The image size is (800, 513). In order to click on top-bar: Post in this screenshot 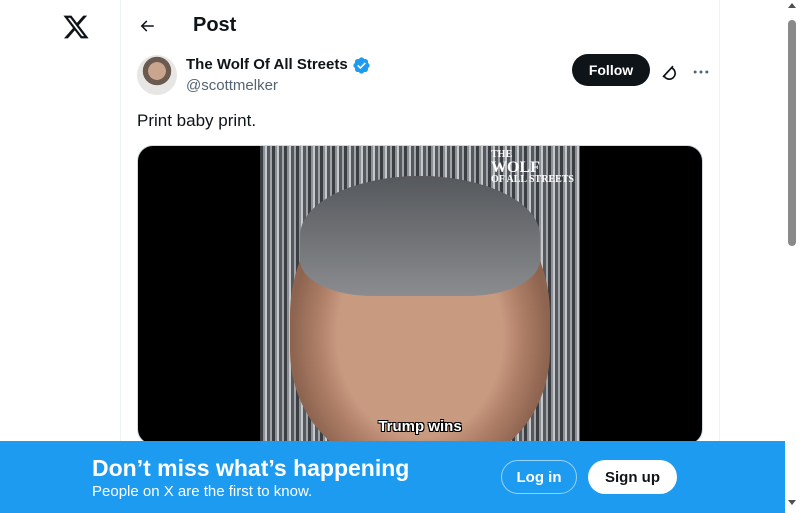, I will do `click(420, 26)`.